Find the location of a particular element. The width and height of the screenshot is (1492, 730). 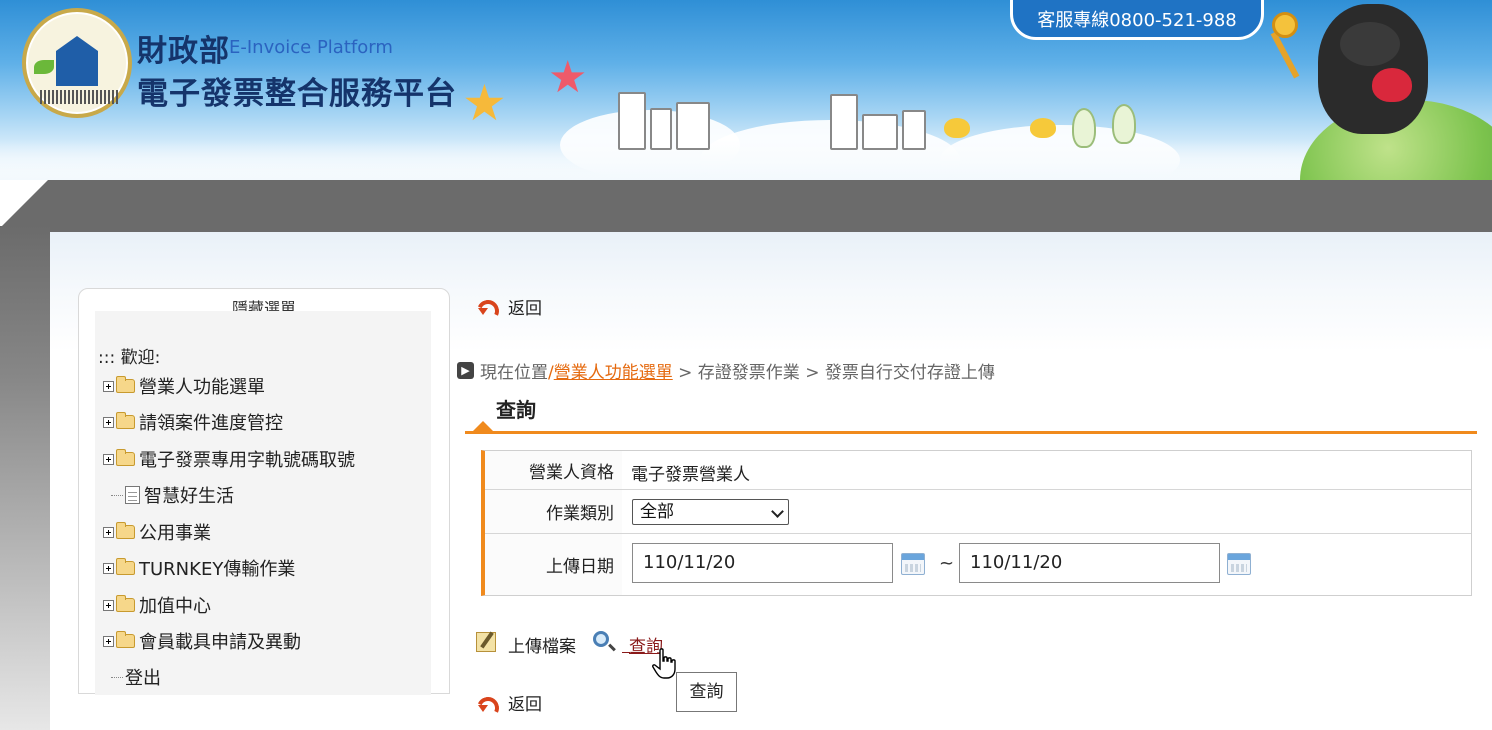

document-icon is located at coordinates (132, 495).